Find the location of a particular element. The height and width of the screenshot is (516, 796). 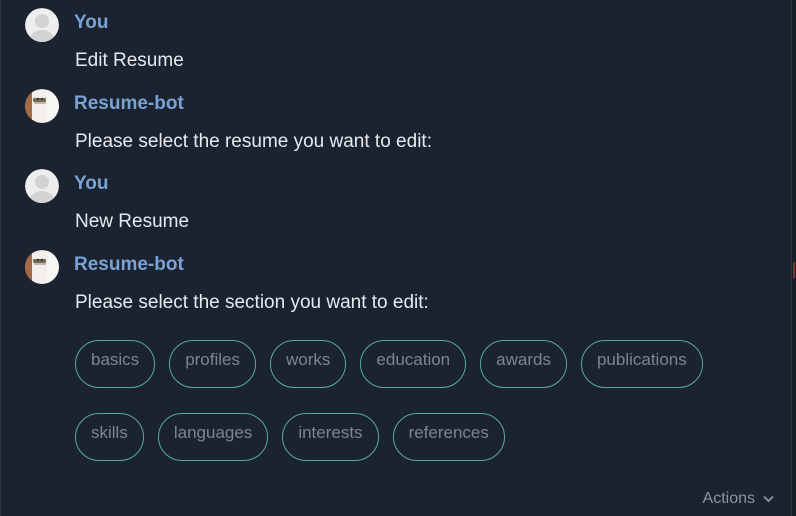

section-options-row: skills languages interests references is located at coordinates (290, 437).